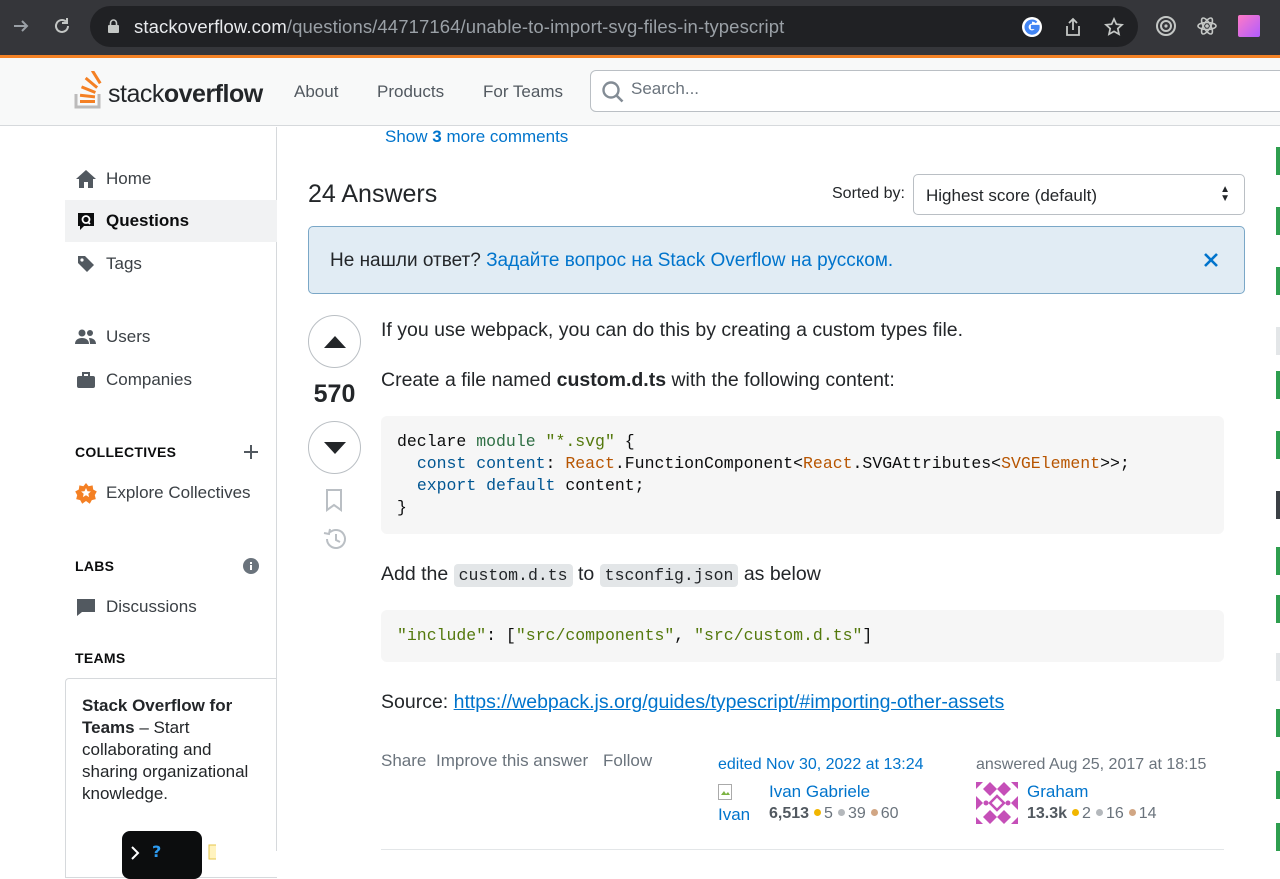  What do you see at coordinates (316, 92) in the screenshot?
I see `nav-about: About` at bounding box center [316, 92].